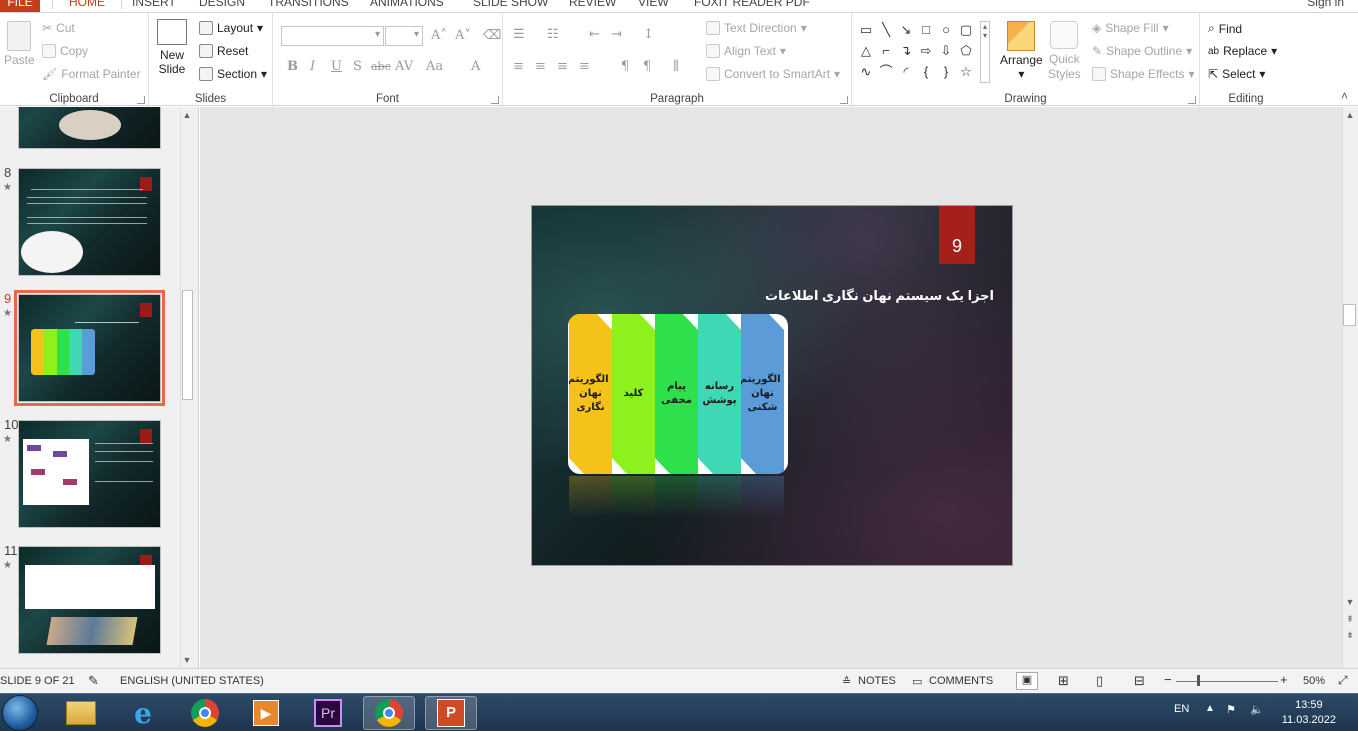 The width and height of the screenshot is (1358, 731). I want to click on slide-sorter-icon: ⊞, so click(1063, 681).